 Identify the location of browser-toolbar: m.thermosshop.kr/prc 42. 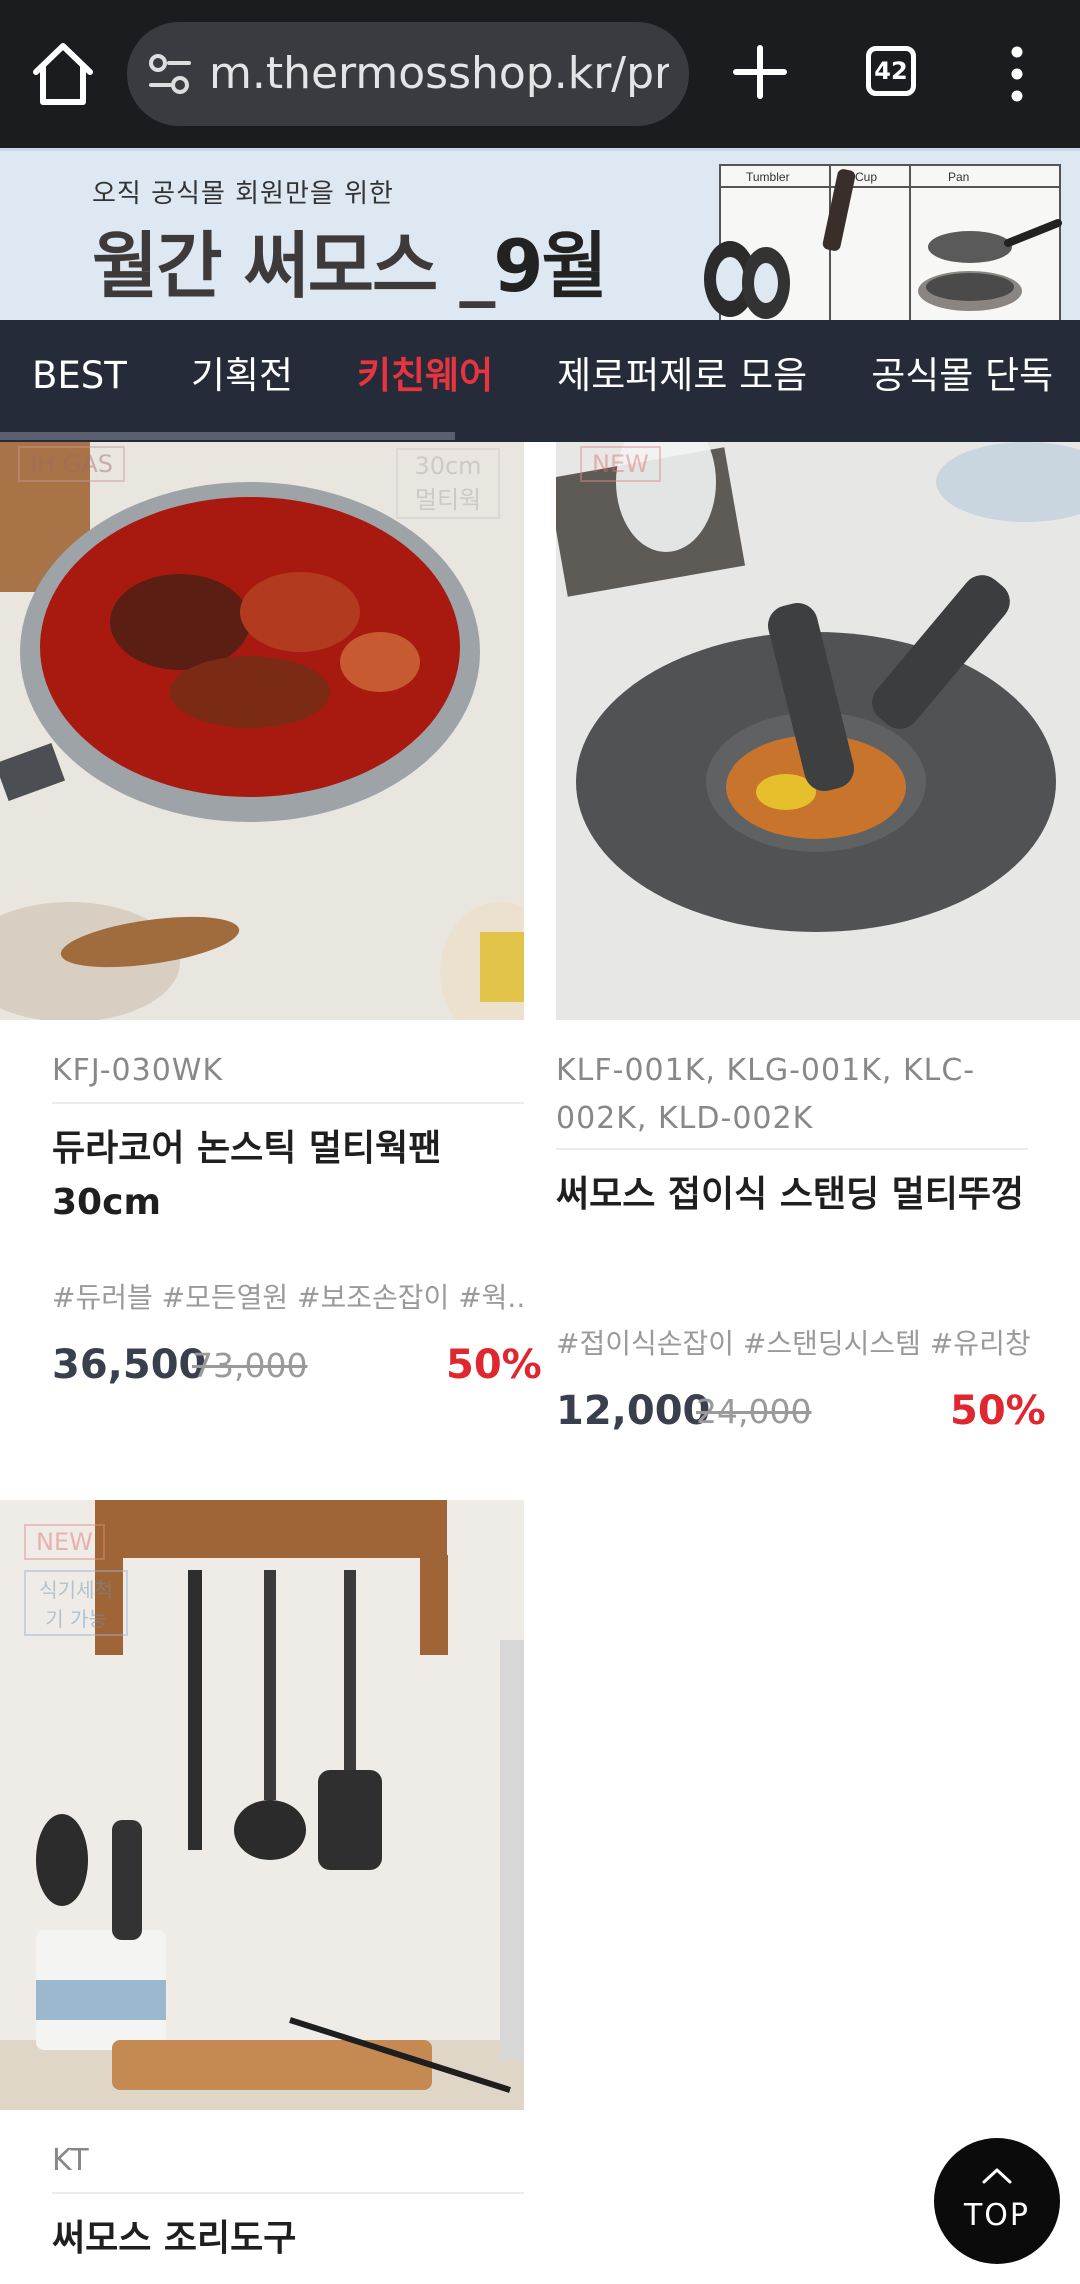
(540, 74).